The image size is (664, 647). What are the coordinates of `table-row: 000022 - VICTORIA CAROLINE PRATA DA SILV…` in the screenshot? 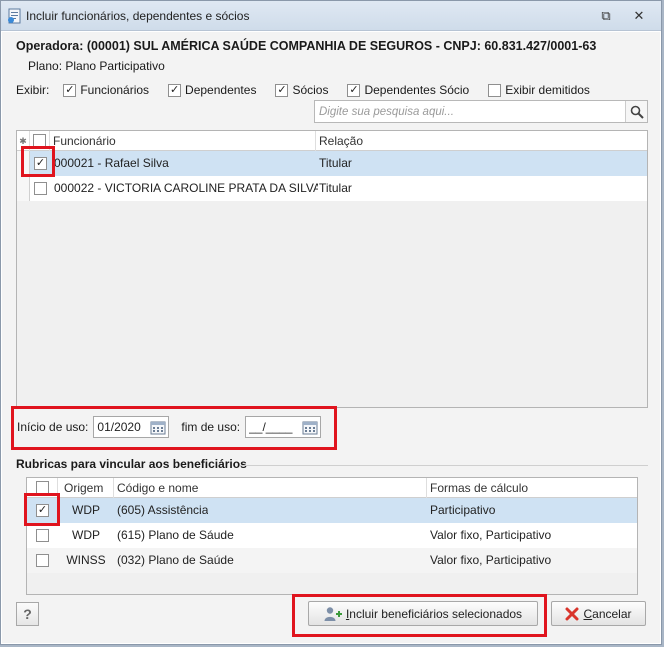 It's located at (338, 188).